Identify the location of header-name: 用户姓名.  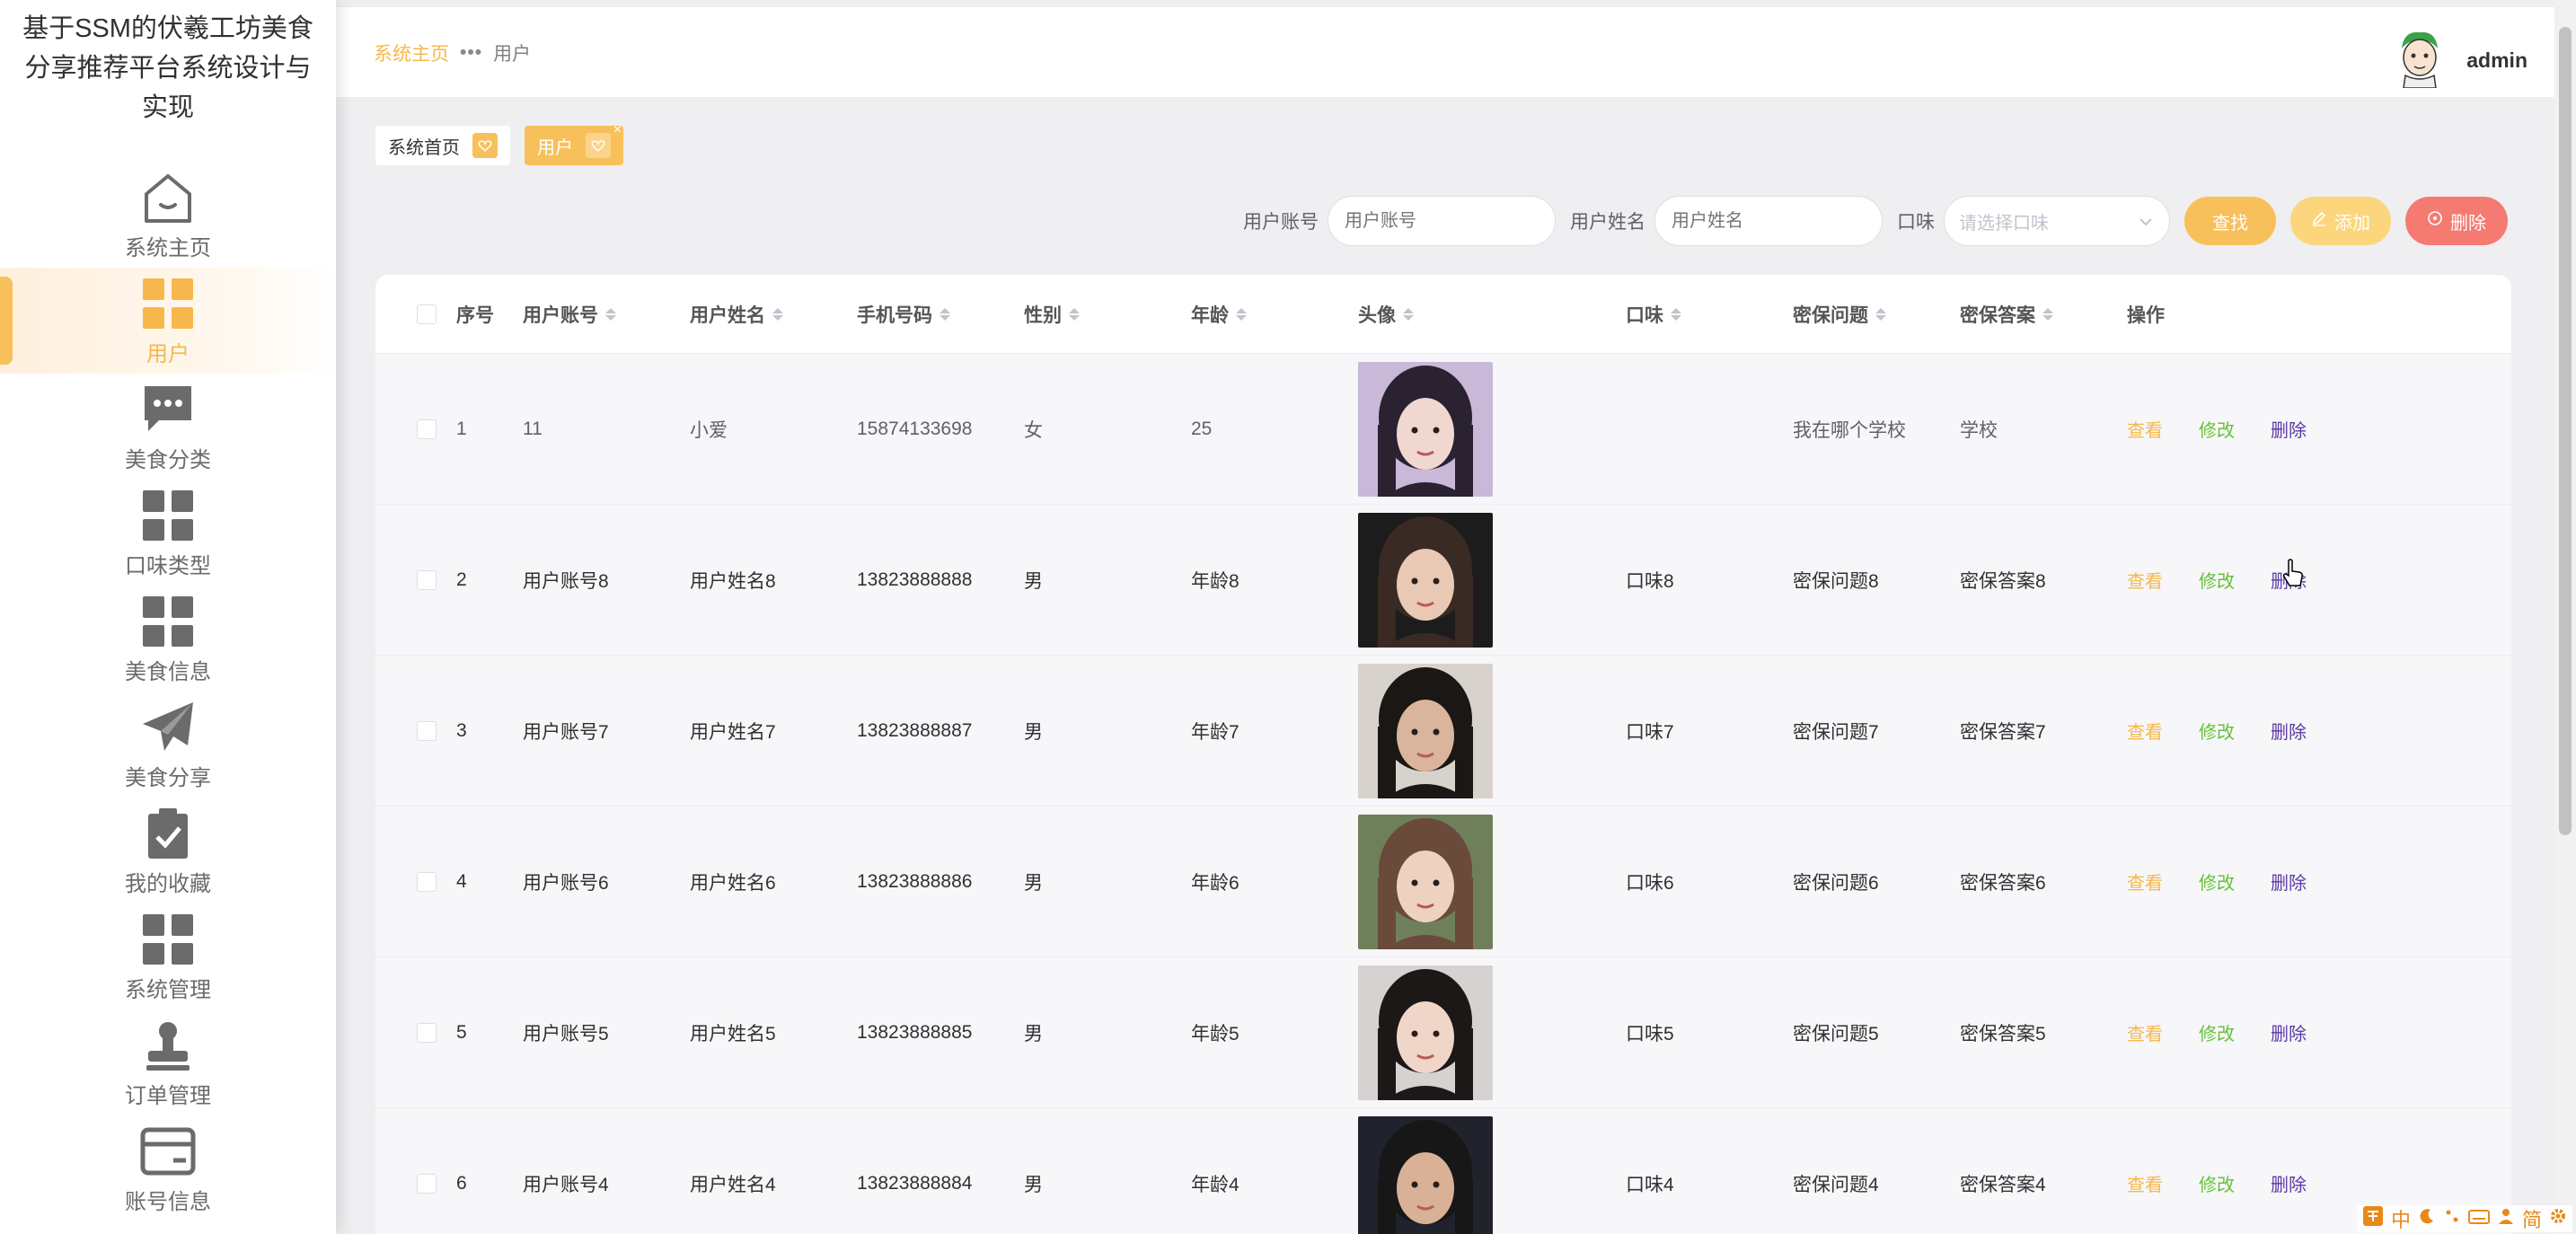
(773, 314).